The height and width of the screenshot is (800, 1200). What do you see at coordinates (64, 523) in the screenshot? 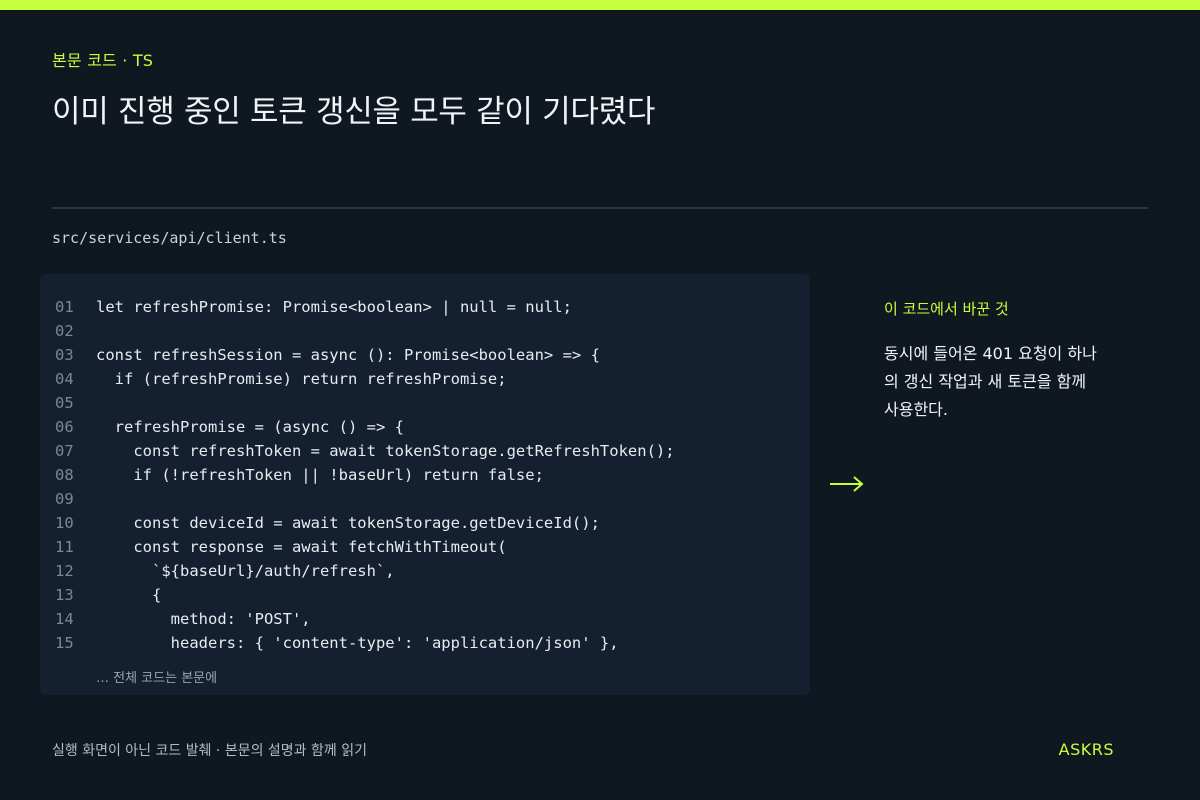
I see `line-number: 10` at bounding box center [64, 523].